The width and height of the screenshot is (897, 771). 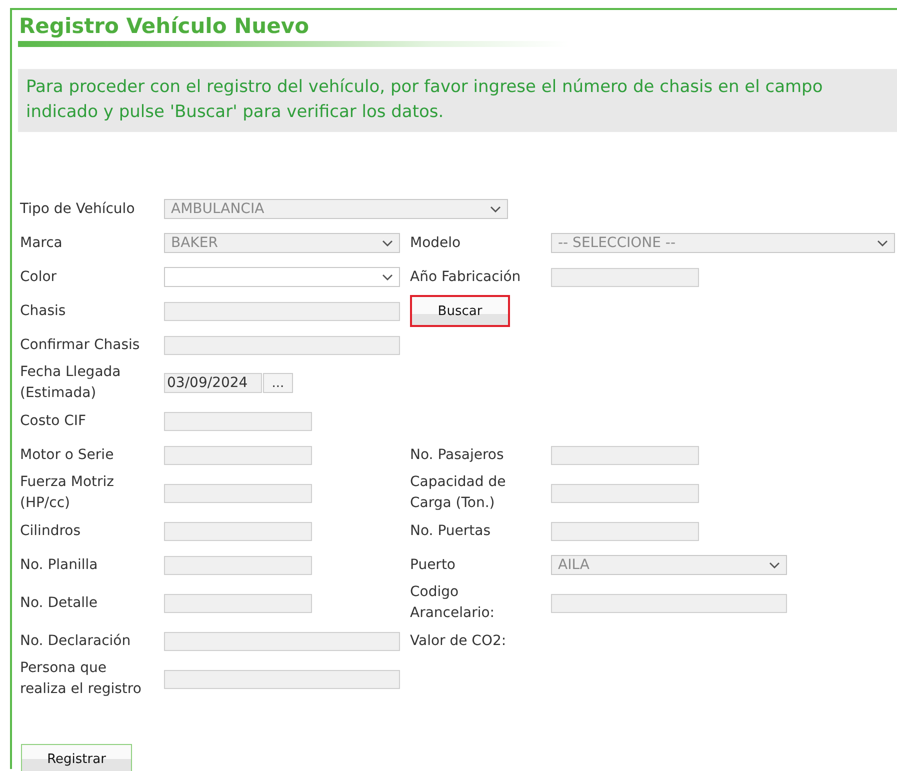 What do you see at coordinates (68, 493) in the screenshot?
I see `field-label: Fuerza Motriz (HP/cc)` at bounding box center [68, 493].